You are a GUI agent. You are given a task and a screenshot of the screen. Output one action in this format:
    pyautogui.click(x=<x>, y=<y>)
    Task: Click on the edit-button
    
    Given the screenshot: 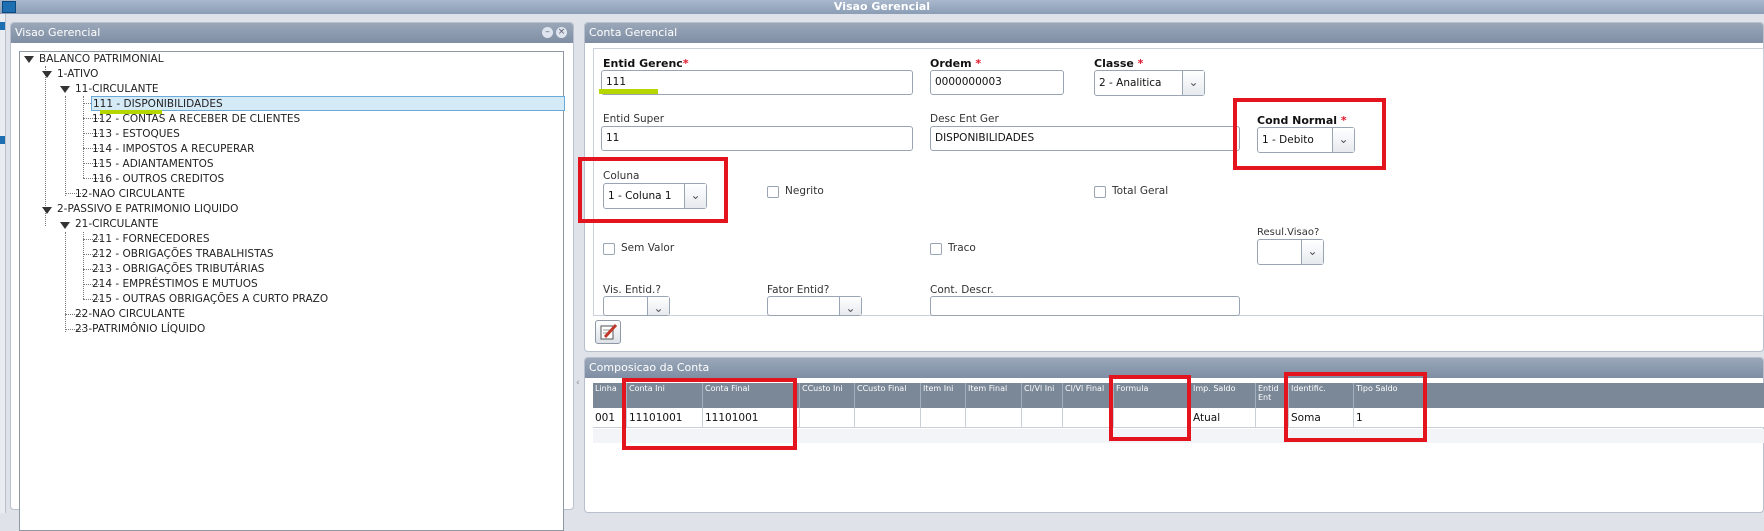 What is the action you would take?
    pyautogui.click(x=608, y=332)
    